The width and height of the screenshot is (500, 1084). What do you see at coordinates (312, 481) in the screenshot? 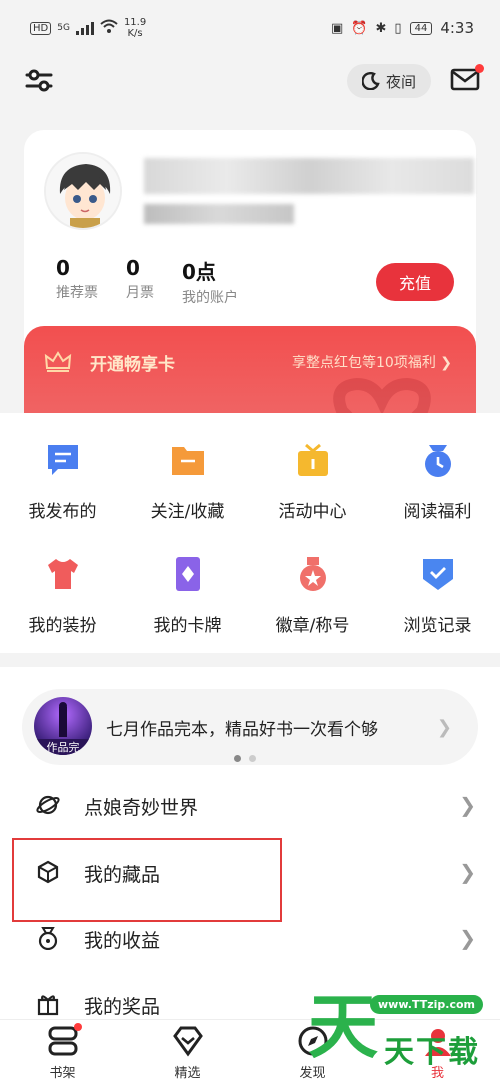
I see `grid-item-activity-center: 活动中心` at bounding box center [312, 481].